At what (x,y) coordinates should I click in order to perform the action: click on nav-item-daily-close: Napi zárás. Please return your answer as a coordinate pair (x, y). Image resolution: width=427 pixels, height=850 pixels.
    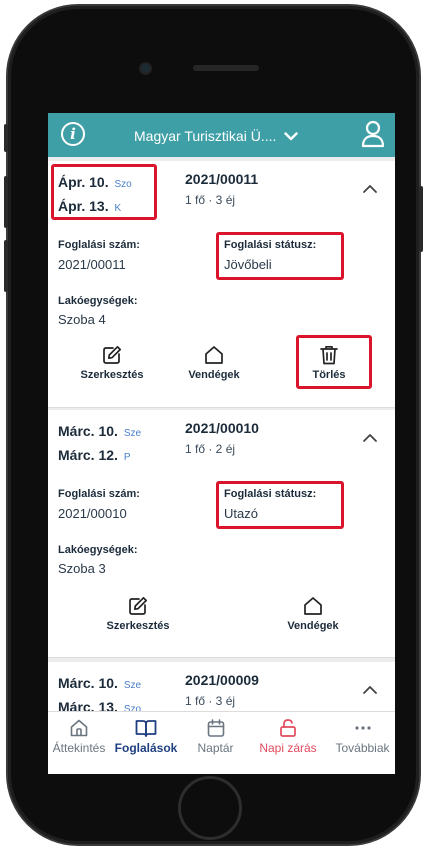
    Looking at the image, I should click on (288, 736).